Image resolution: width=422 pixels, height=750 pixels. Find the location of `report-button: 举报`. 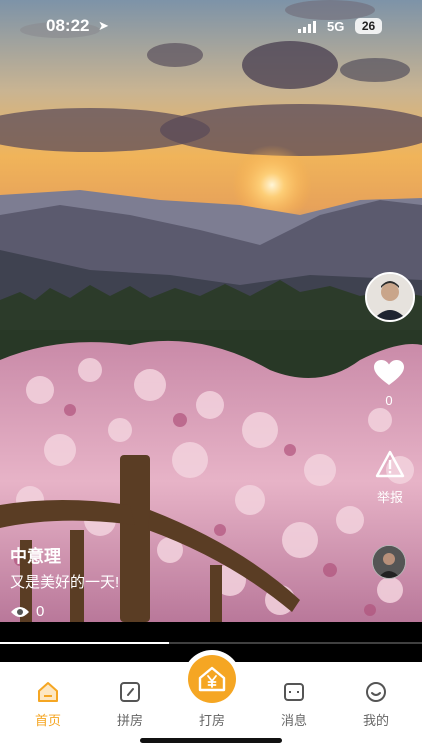

report-button: 举报 is located at coordinates (390, 478).